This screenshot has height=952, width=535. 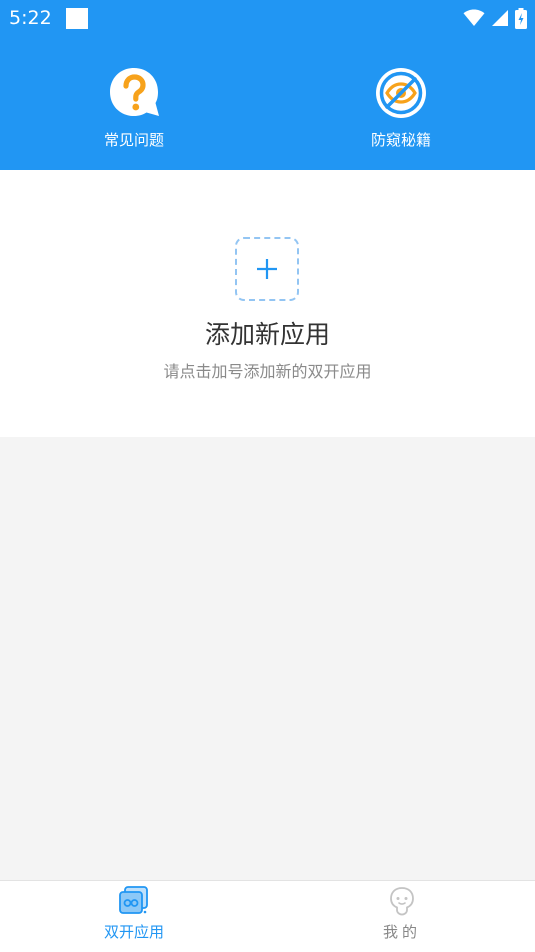 I want to click on bottom-nav: 双开应用 我的, so click(x=267, y=916).